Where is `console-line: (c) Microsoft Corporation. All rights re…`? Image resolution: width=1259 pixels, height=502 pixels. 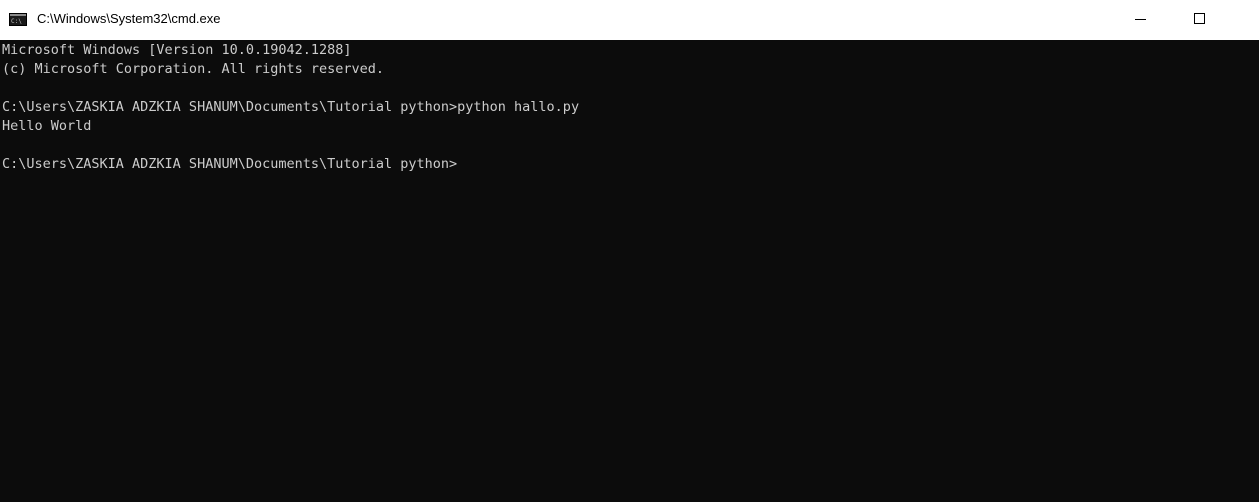
console-line: (c) Microsoft Corporation. All rights re… is located at coordinates (193, 69).